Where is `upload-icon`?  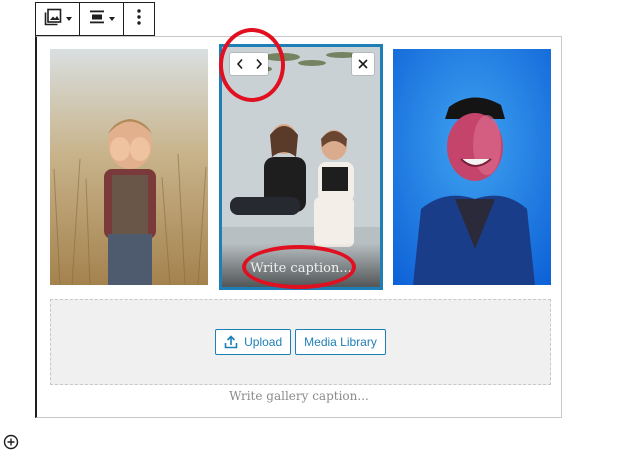
upload-icon is located at coordinates (231, 342).